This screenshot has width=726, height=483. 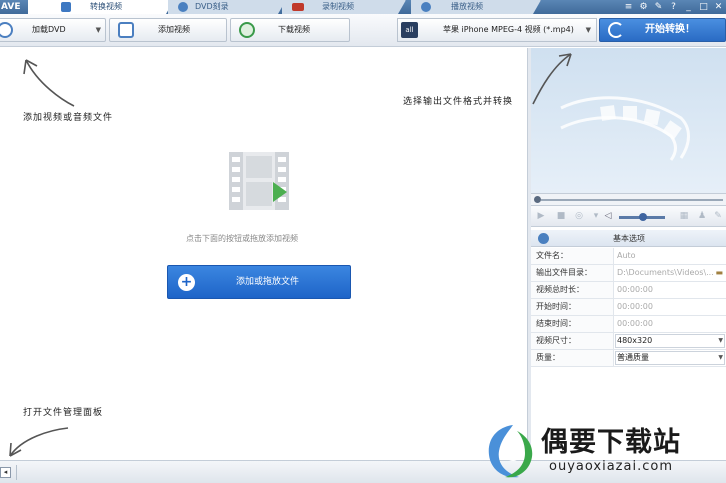 I want to click on close-button: ✕, so click(x=718, y=7).